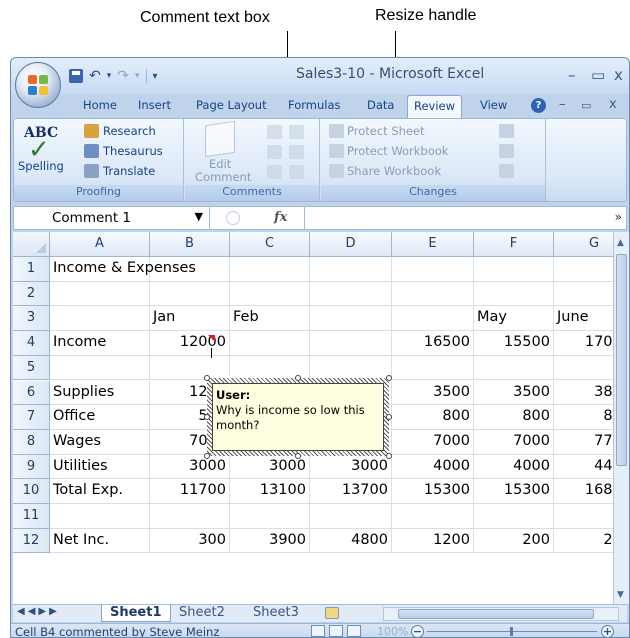  I want to click on column-header-f: F, so click(514, 244).